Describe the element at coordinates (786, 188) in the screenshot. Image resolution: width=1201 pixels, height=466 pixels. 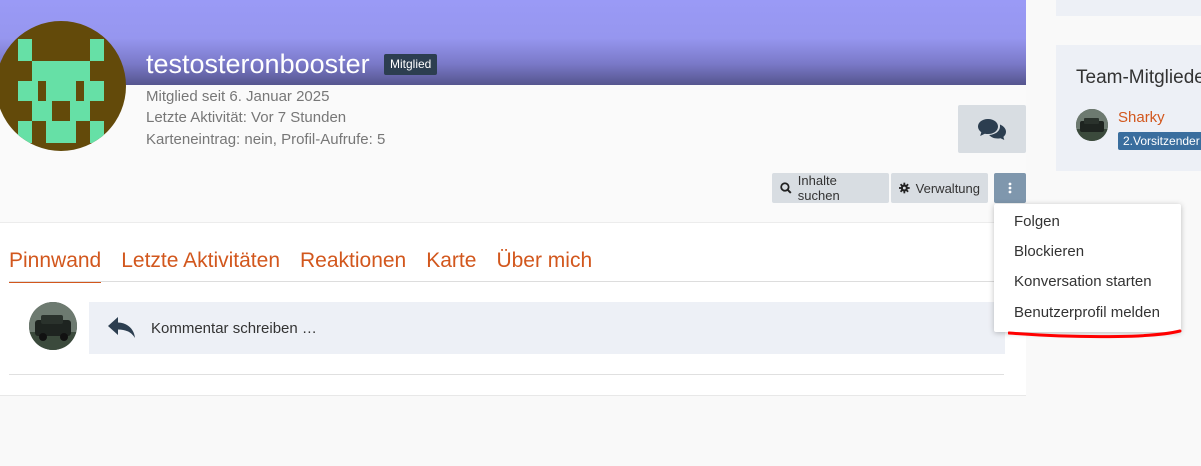
I see `search-icon` at that location.